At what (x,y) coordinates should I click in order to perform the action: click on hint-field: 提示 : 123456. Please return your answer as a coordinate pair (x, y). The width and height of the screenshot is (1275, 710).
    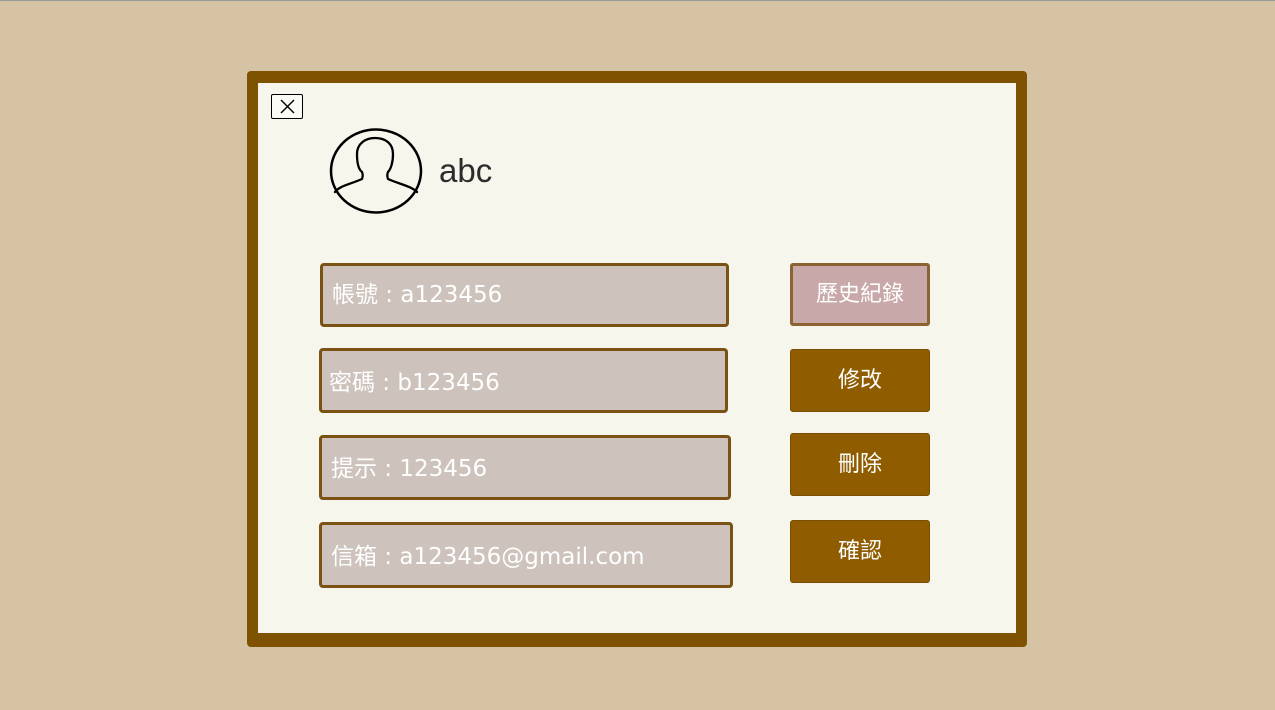
    Looking at the image, I should click on (525, 467).